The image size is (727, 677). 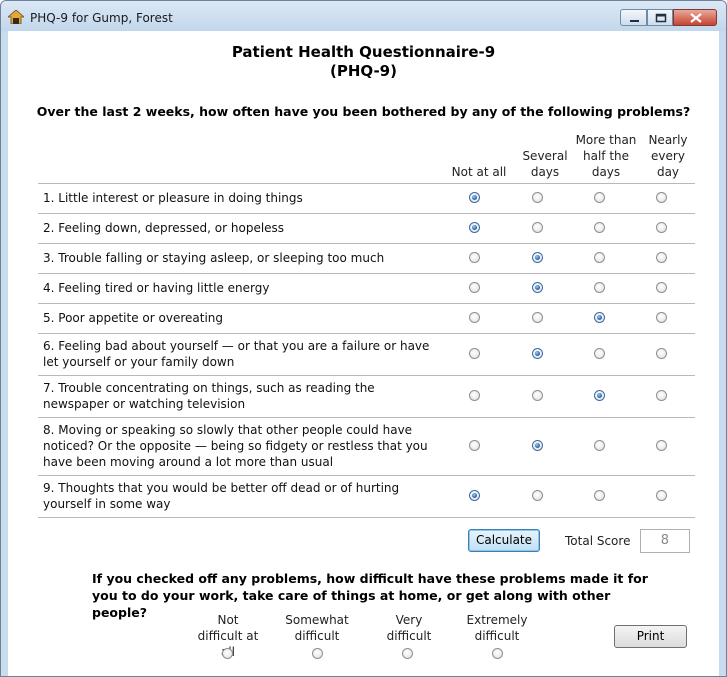 I want to click on difficulty-label-very: Very difficult, so click(x=409, y=628).